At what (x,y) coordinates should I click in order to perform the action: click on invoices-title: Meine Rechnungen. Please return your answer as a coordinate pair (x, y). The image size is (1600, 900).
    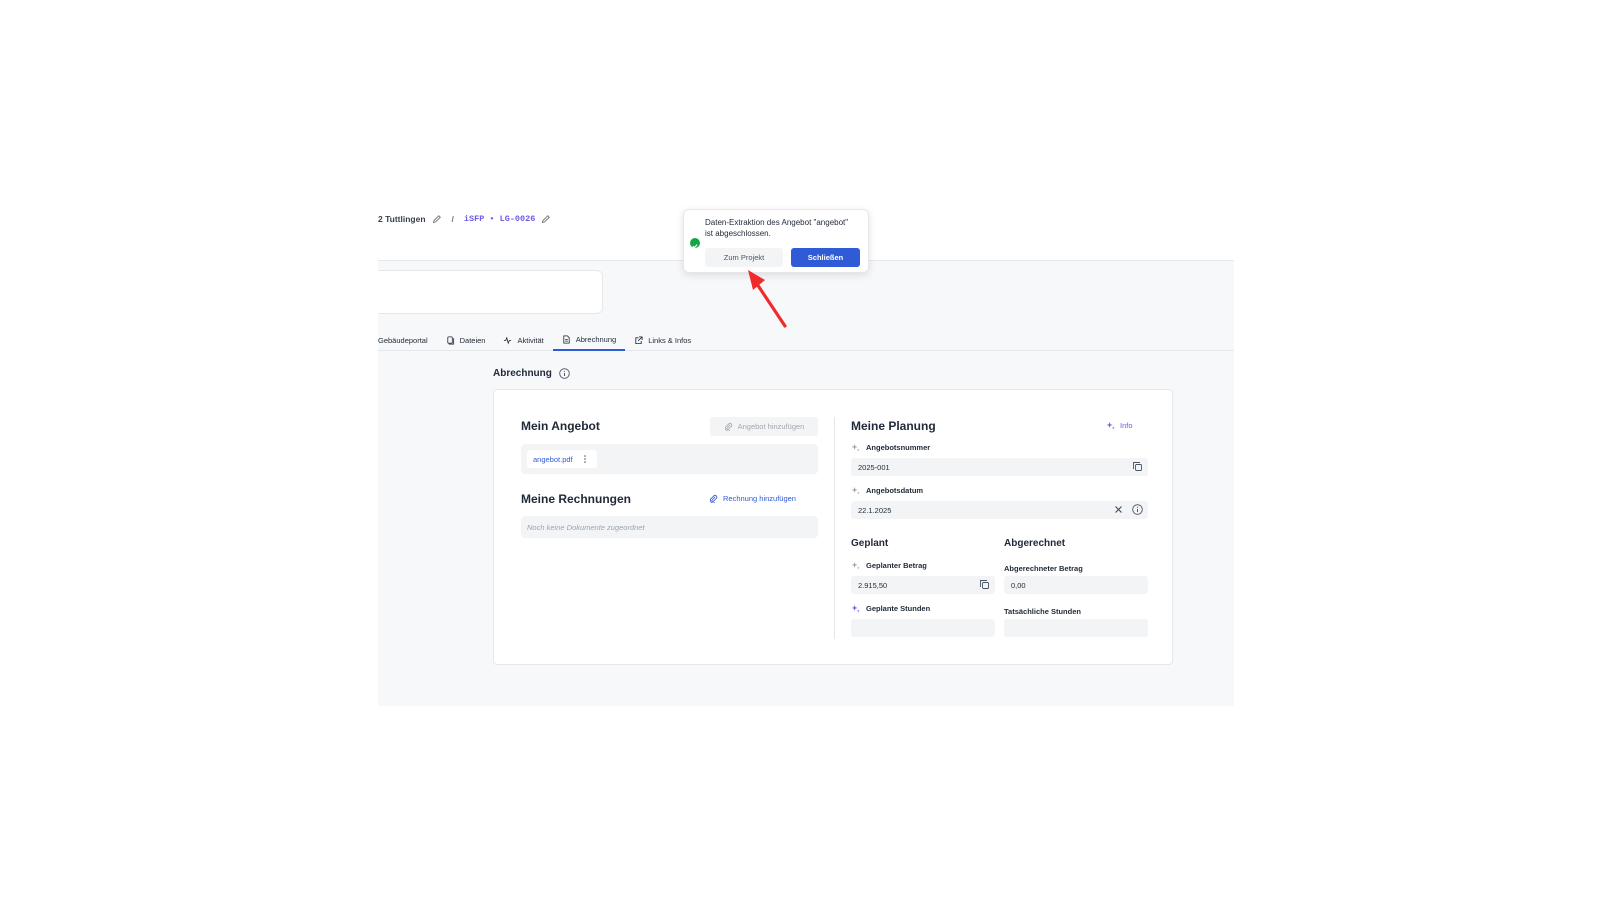
    Looking at the image, I should click on (576, 499).